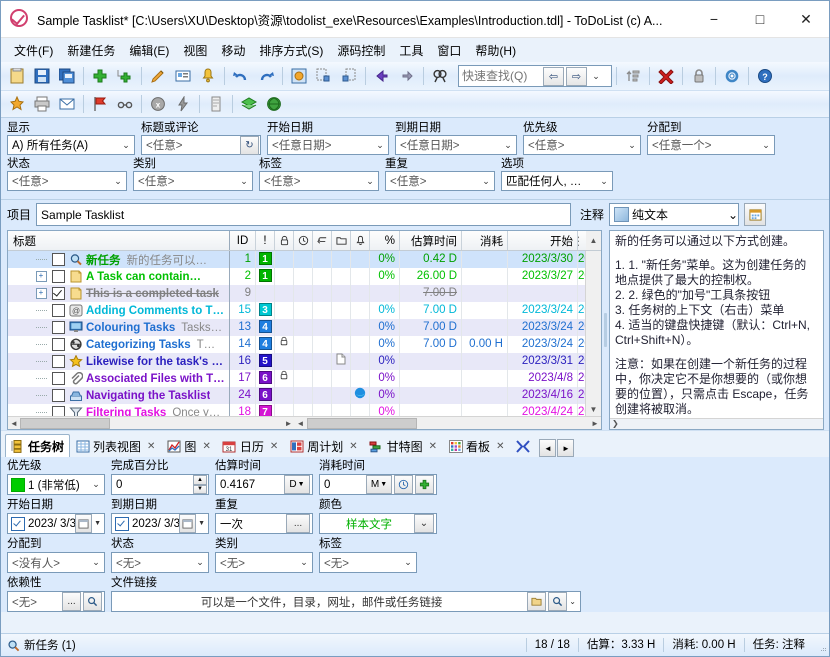 Image resolution: width=830 pixels, height=657 pixels. I want to click on column-header-reminder, so click(360, 241).